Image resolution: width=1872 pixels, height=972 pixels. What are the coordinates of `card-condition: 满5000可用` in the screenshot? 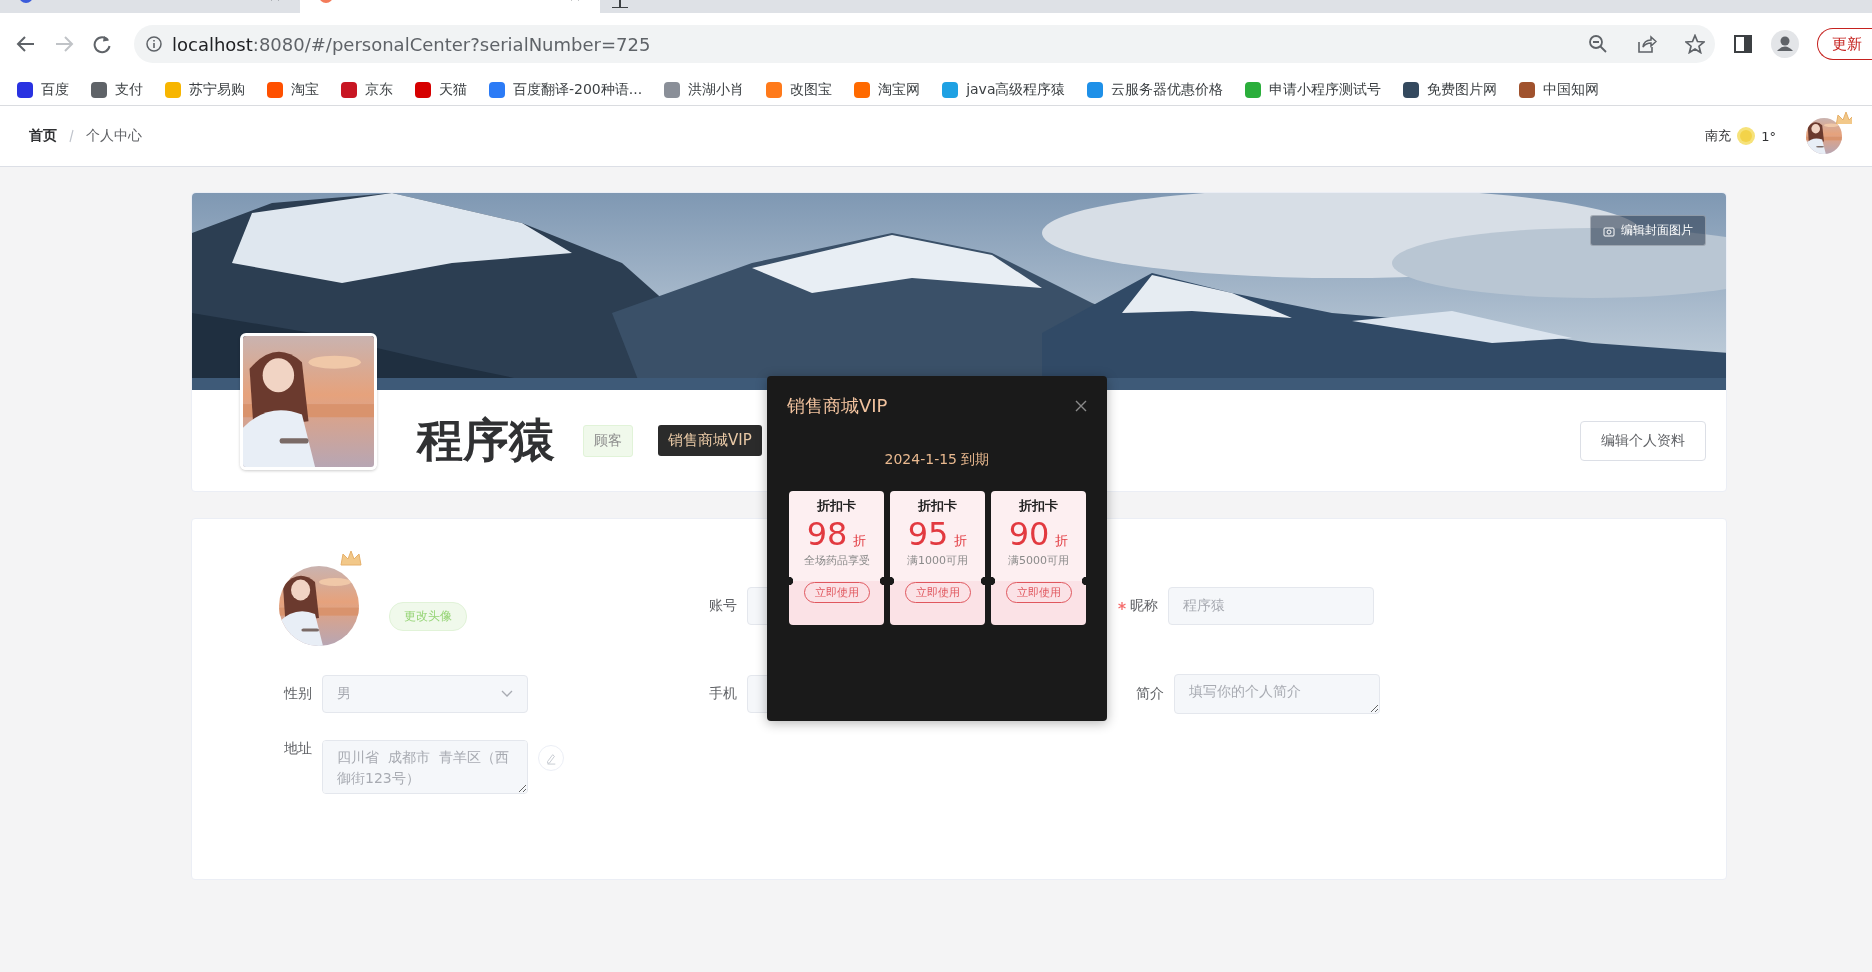 It's located at (1038, 560).